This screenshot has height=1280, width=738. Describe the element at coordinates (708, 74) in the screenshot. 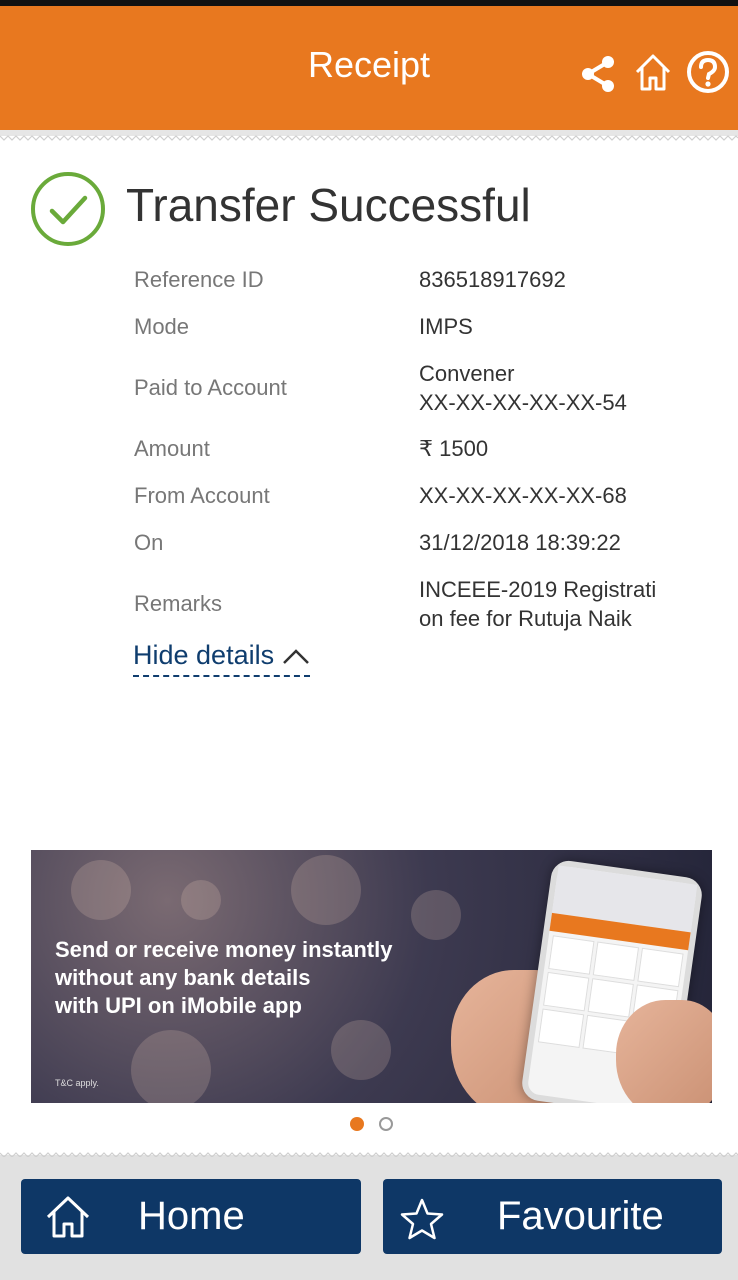

I see `help-icon` at that location.